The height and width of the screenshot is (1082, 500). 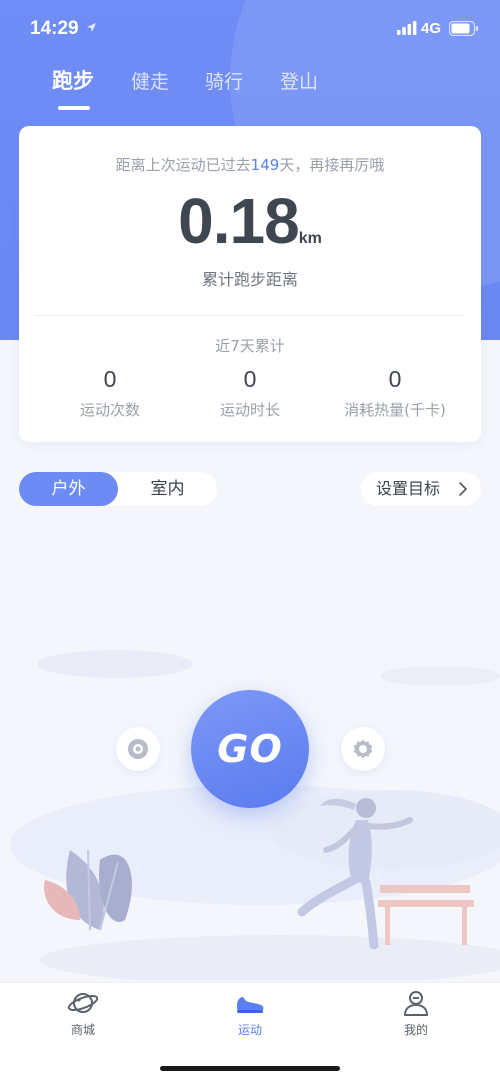 I want to click on disc-icon, so click(x=138, y=749).